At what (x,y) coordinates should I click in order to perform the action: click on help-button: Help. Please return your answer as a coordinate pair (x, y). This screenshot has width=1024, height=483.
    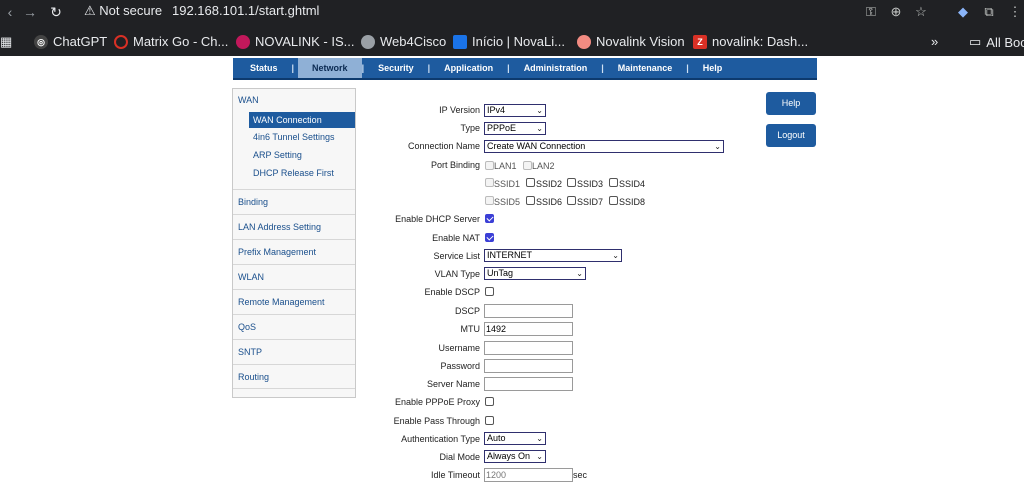
    Looking at the image, I should click on (791, 103).